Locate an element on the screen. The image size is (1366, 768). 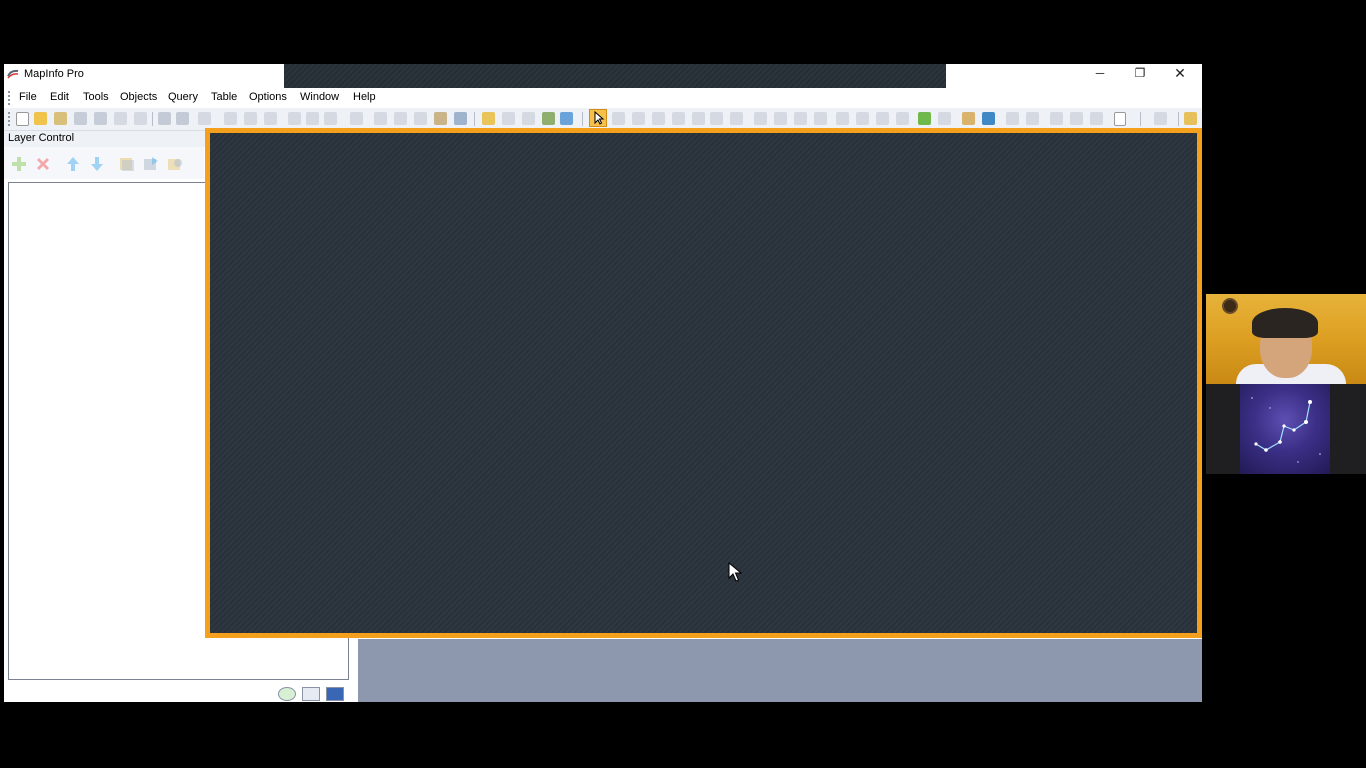
find-icon is located at coordinates (140, 118).